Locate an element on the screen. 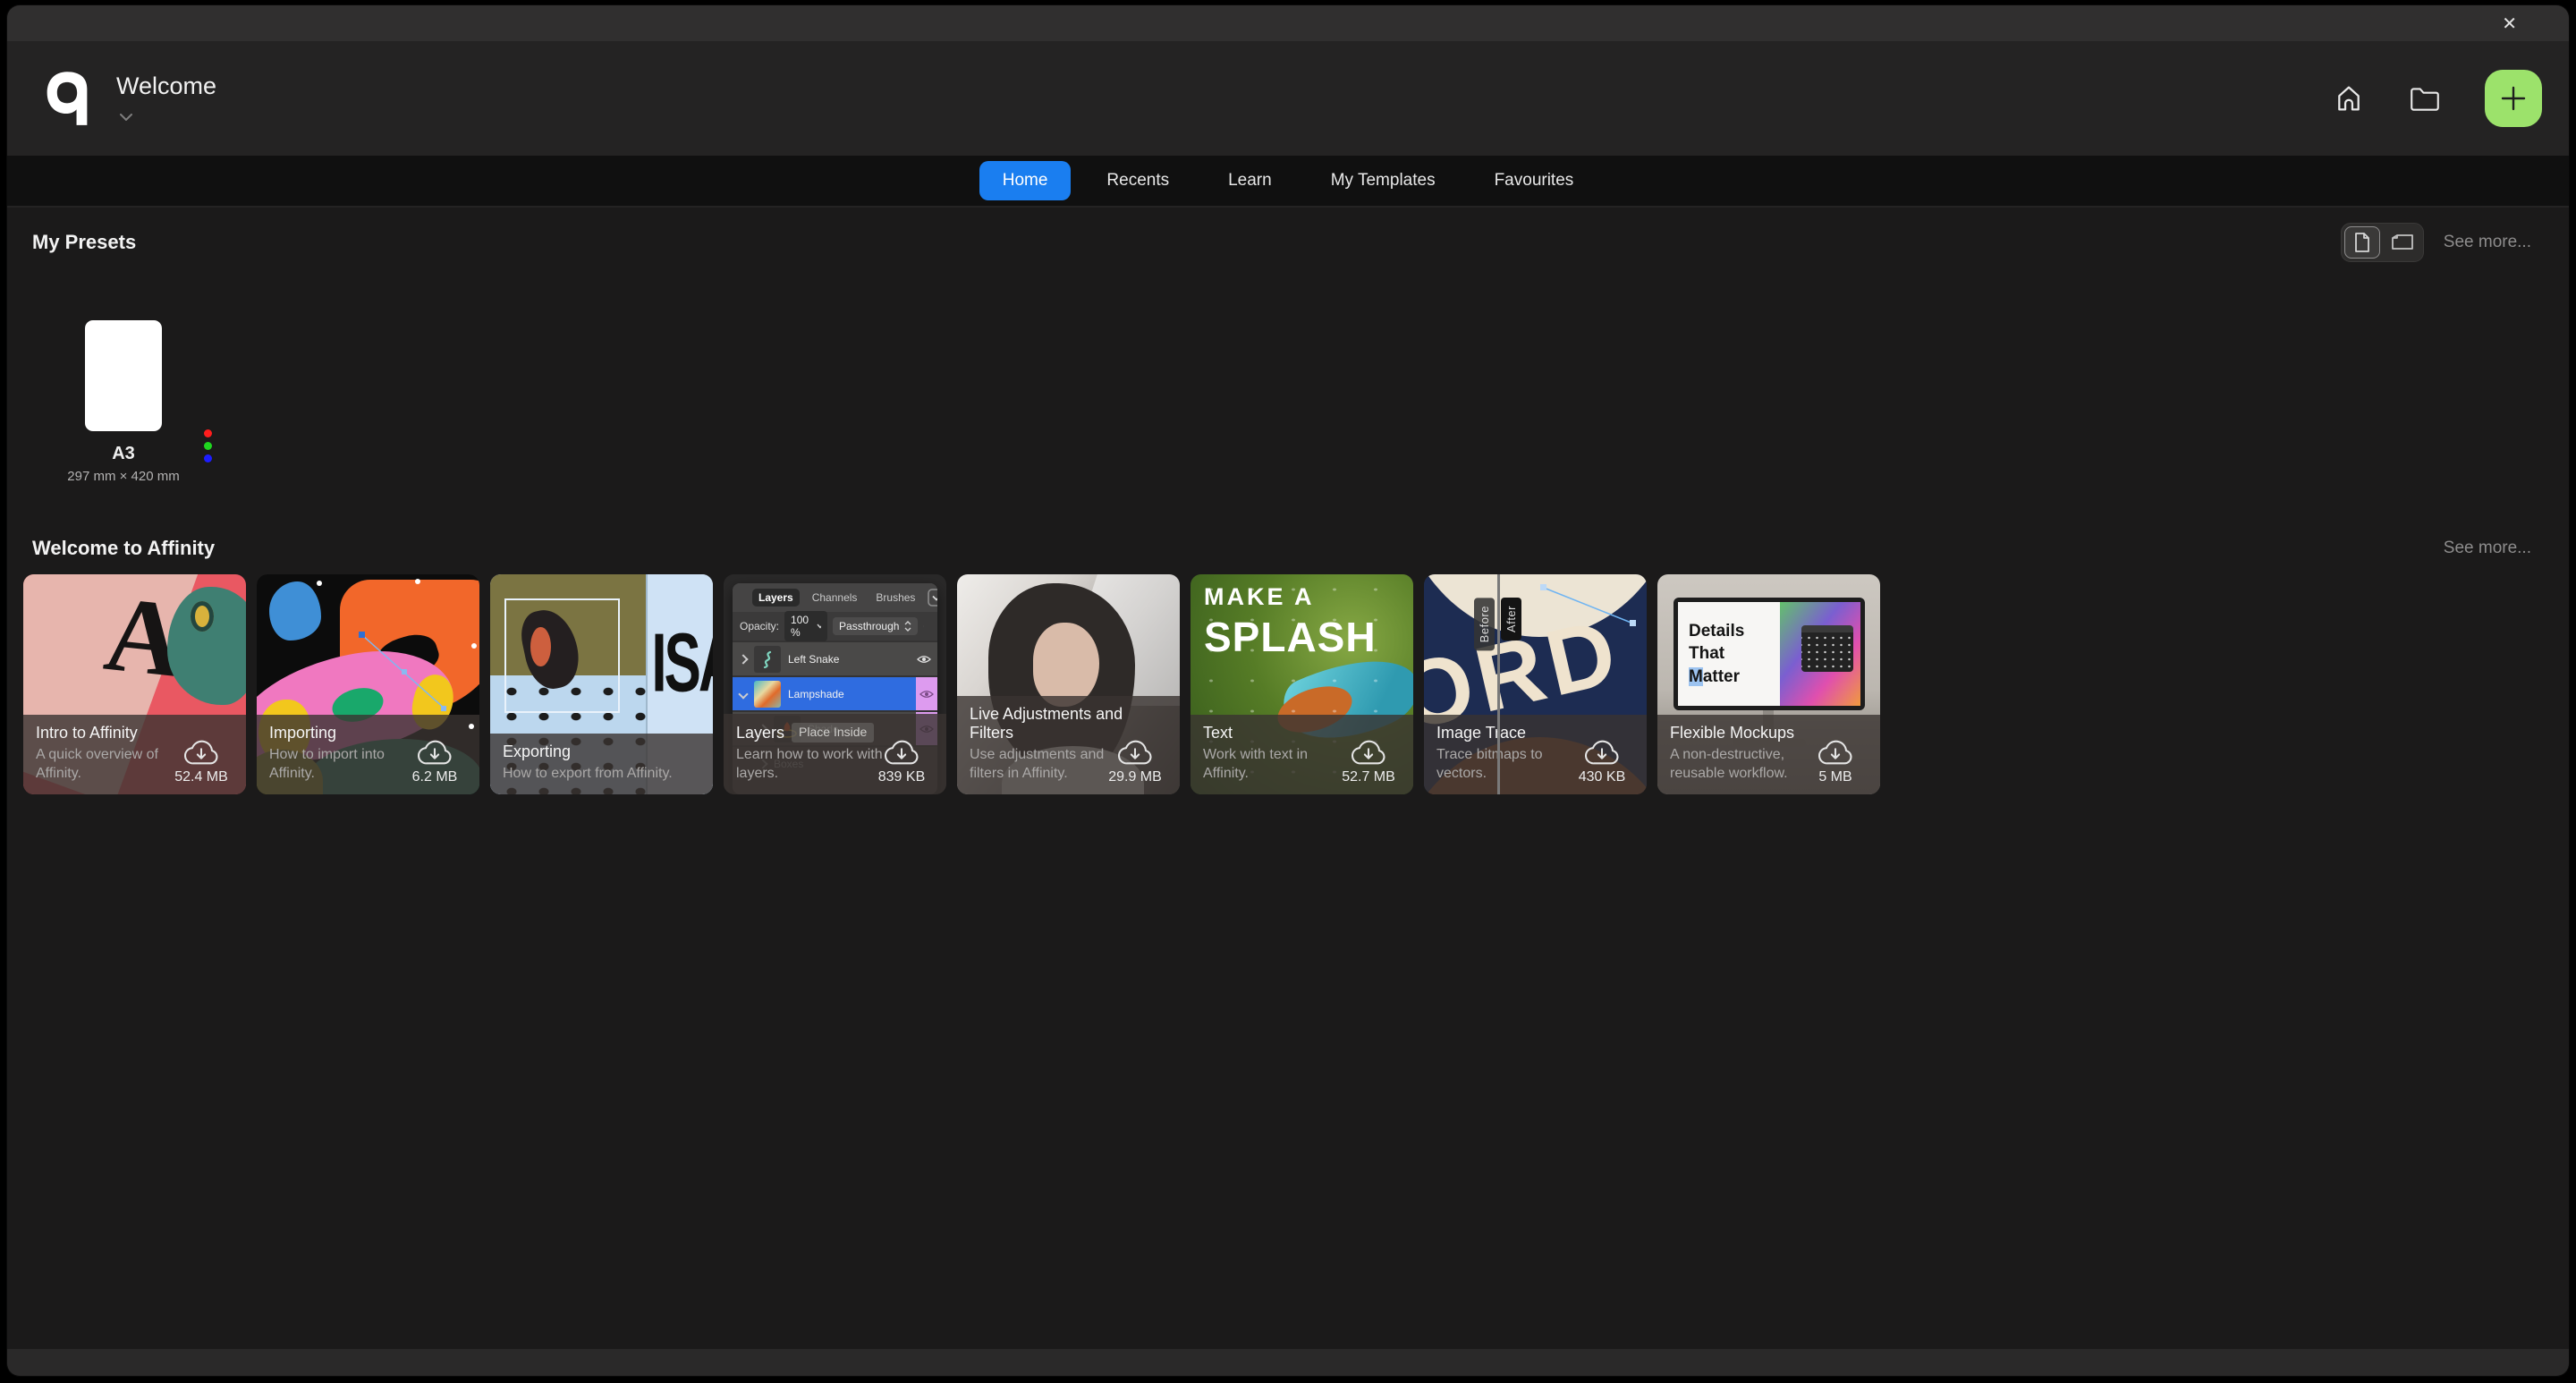 The width and height of the screenshot is (2576, 1383). page-title: Welcome is located at coordinates (166, 86).